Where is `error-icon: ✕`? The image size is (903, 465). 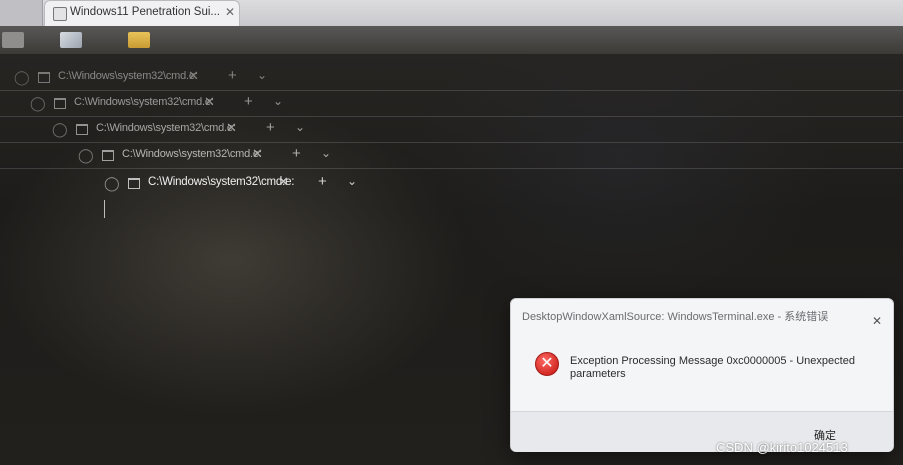
error-icon: ✕ is located at coordinates (547, 364).